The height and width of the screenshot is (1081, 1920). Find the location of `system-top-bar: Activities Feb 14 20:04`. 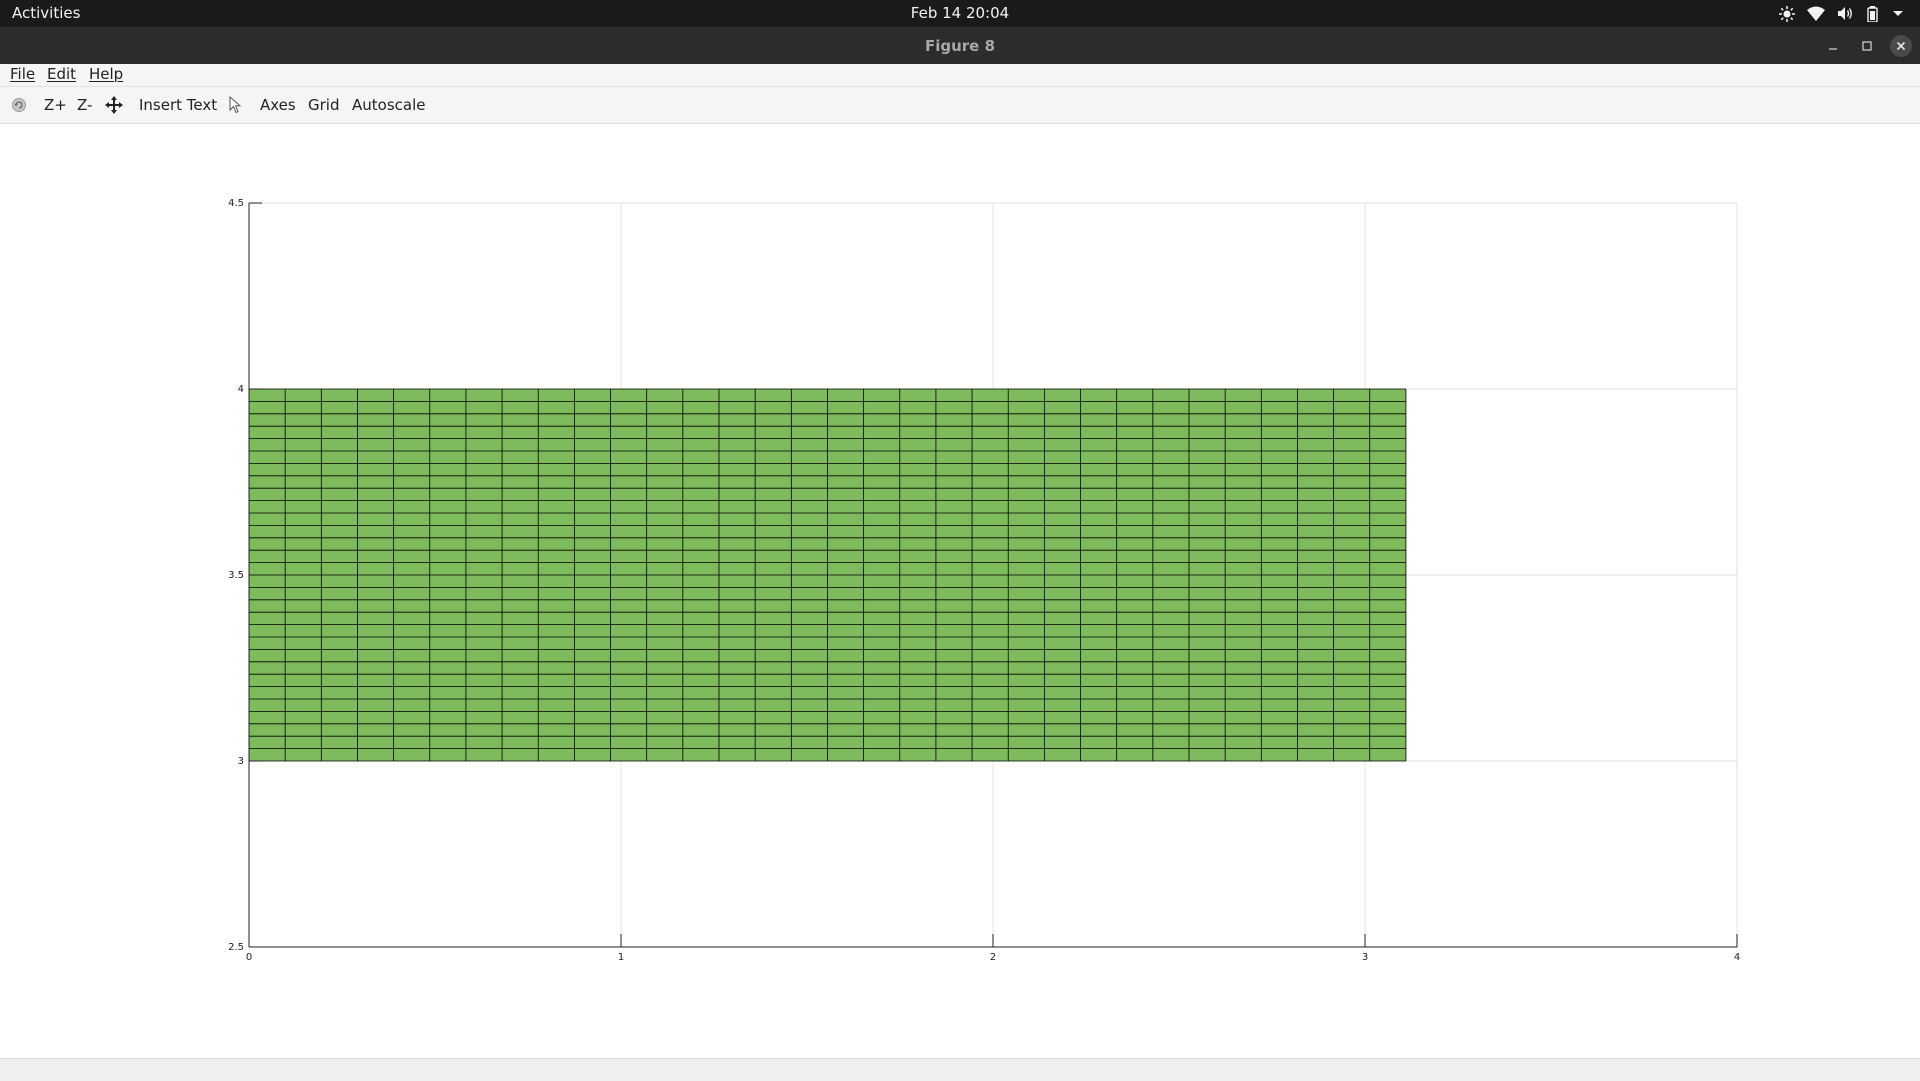

system-top-bar: Activities Feb 14 20:04 is located at coordinates (960, 13).